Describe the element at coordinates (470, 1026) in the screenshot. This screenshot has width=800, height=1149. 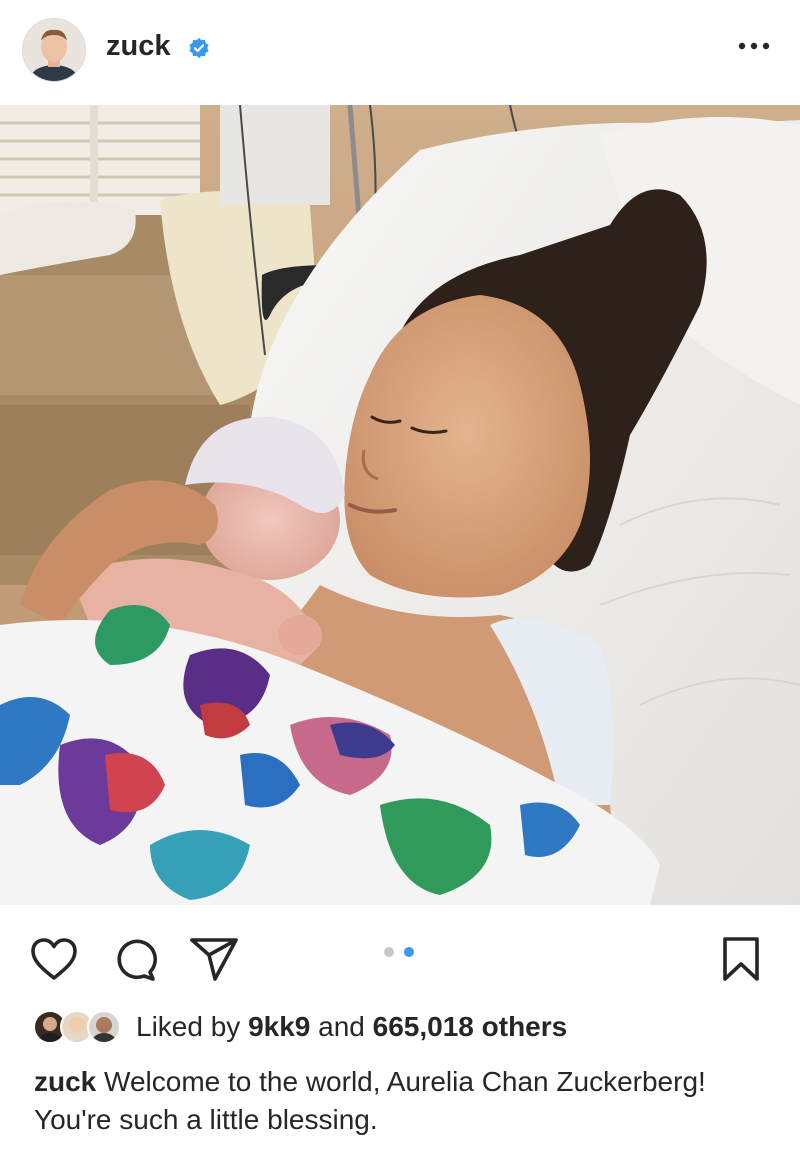
I see `likes-count-others: 665,018 others` at that location.